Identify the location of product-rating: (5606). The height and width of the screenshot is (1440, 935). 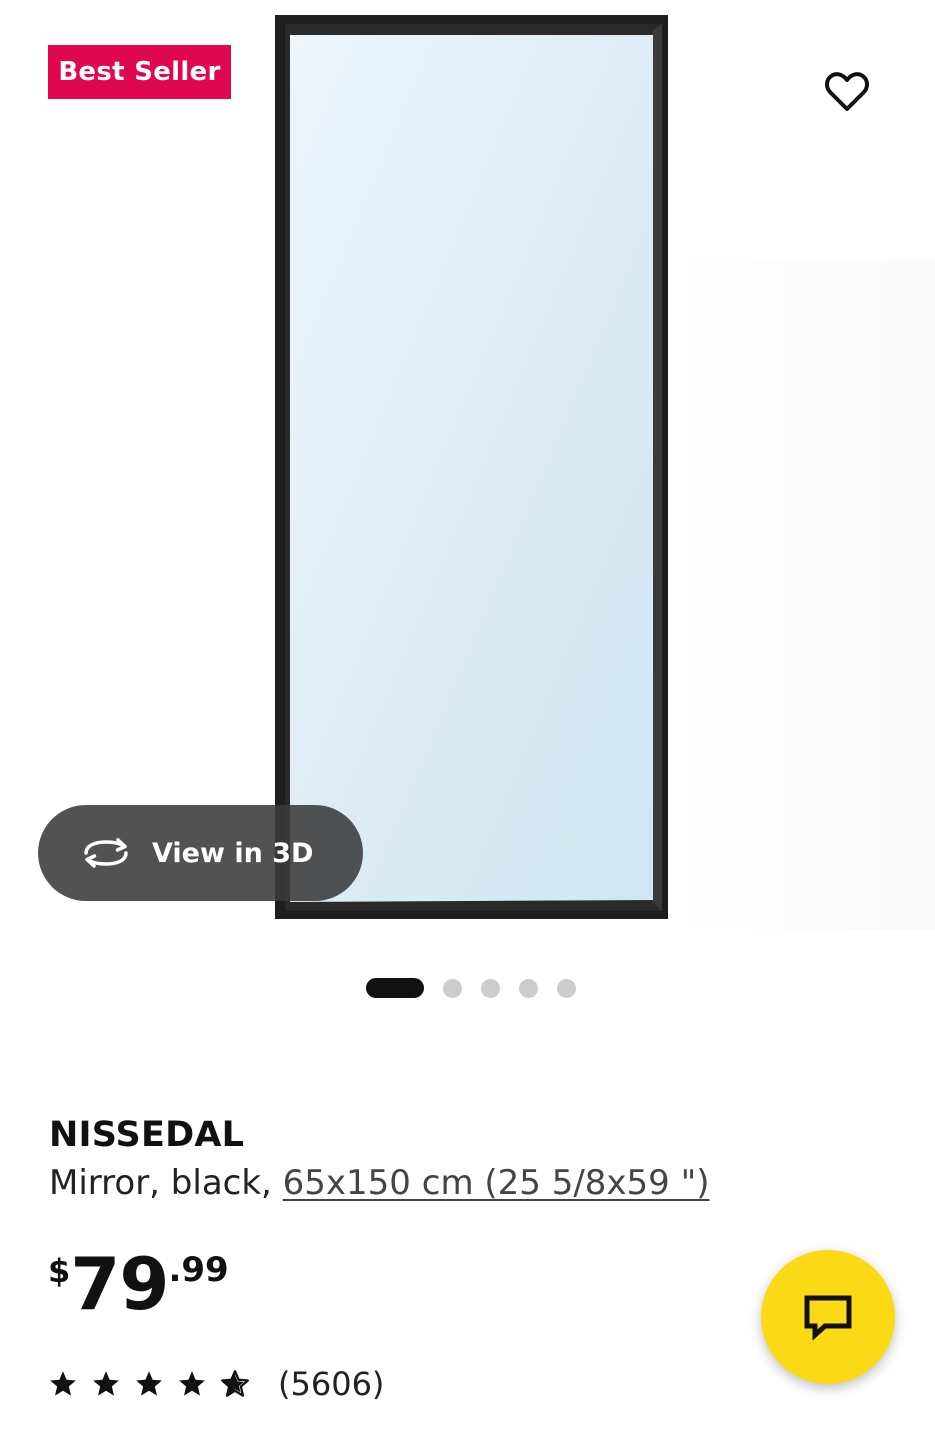
(216, 1384).